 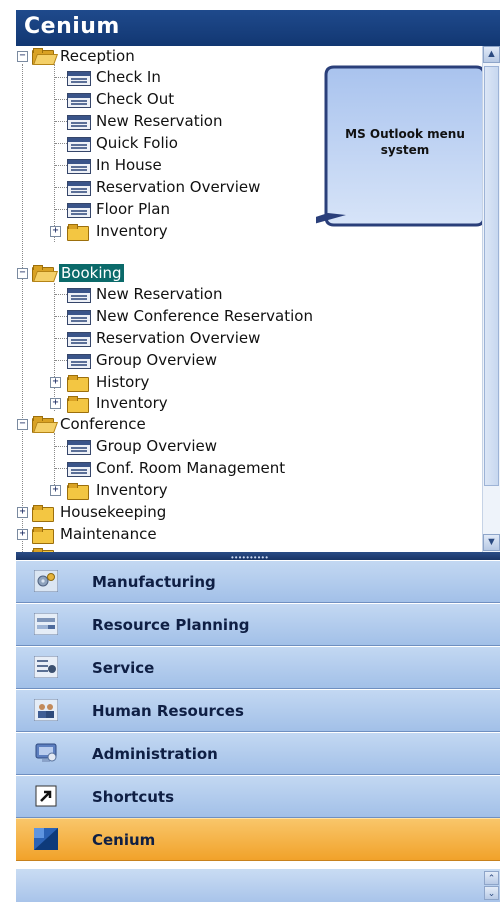 What do you see at coordinates (491, 54) in the screenshot?
I see `scroll-up-icon: ▲` at bounding box center [491, 54].